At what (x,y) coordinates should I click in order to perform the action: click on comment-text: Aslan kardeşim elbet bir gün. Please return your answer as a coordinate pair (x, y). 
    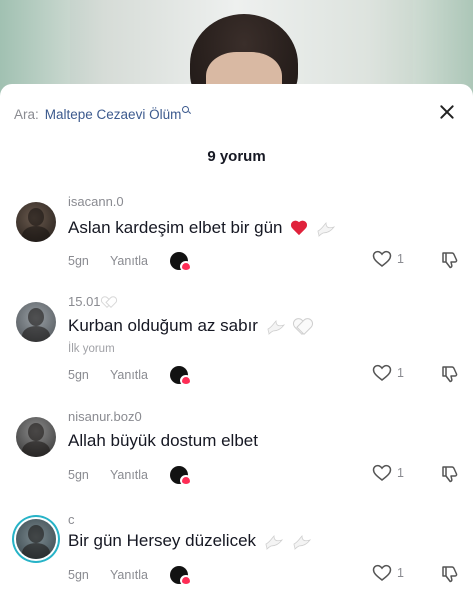
    Looking at the image, I should click on (175, 227).